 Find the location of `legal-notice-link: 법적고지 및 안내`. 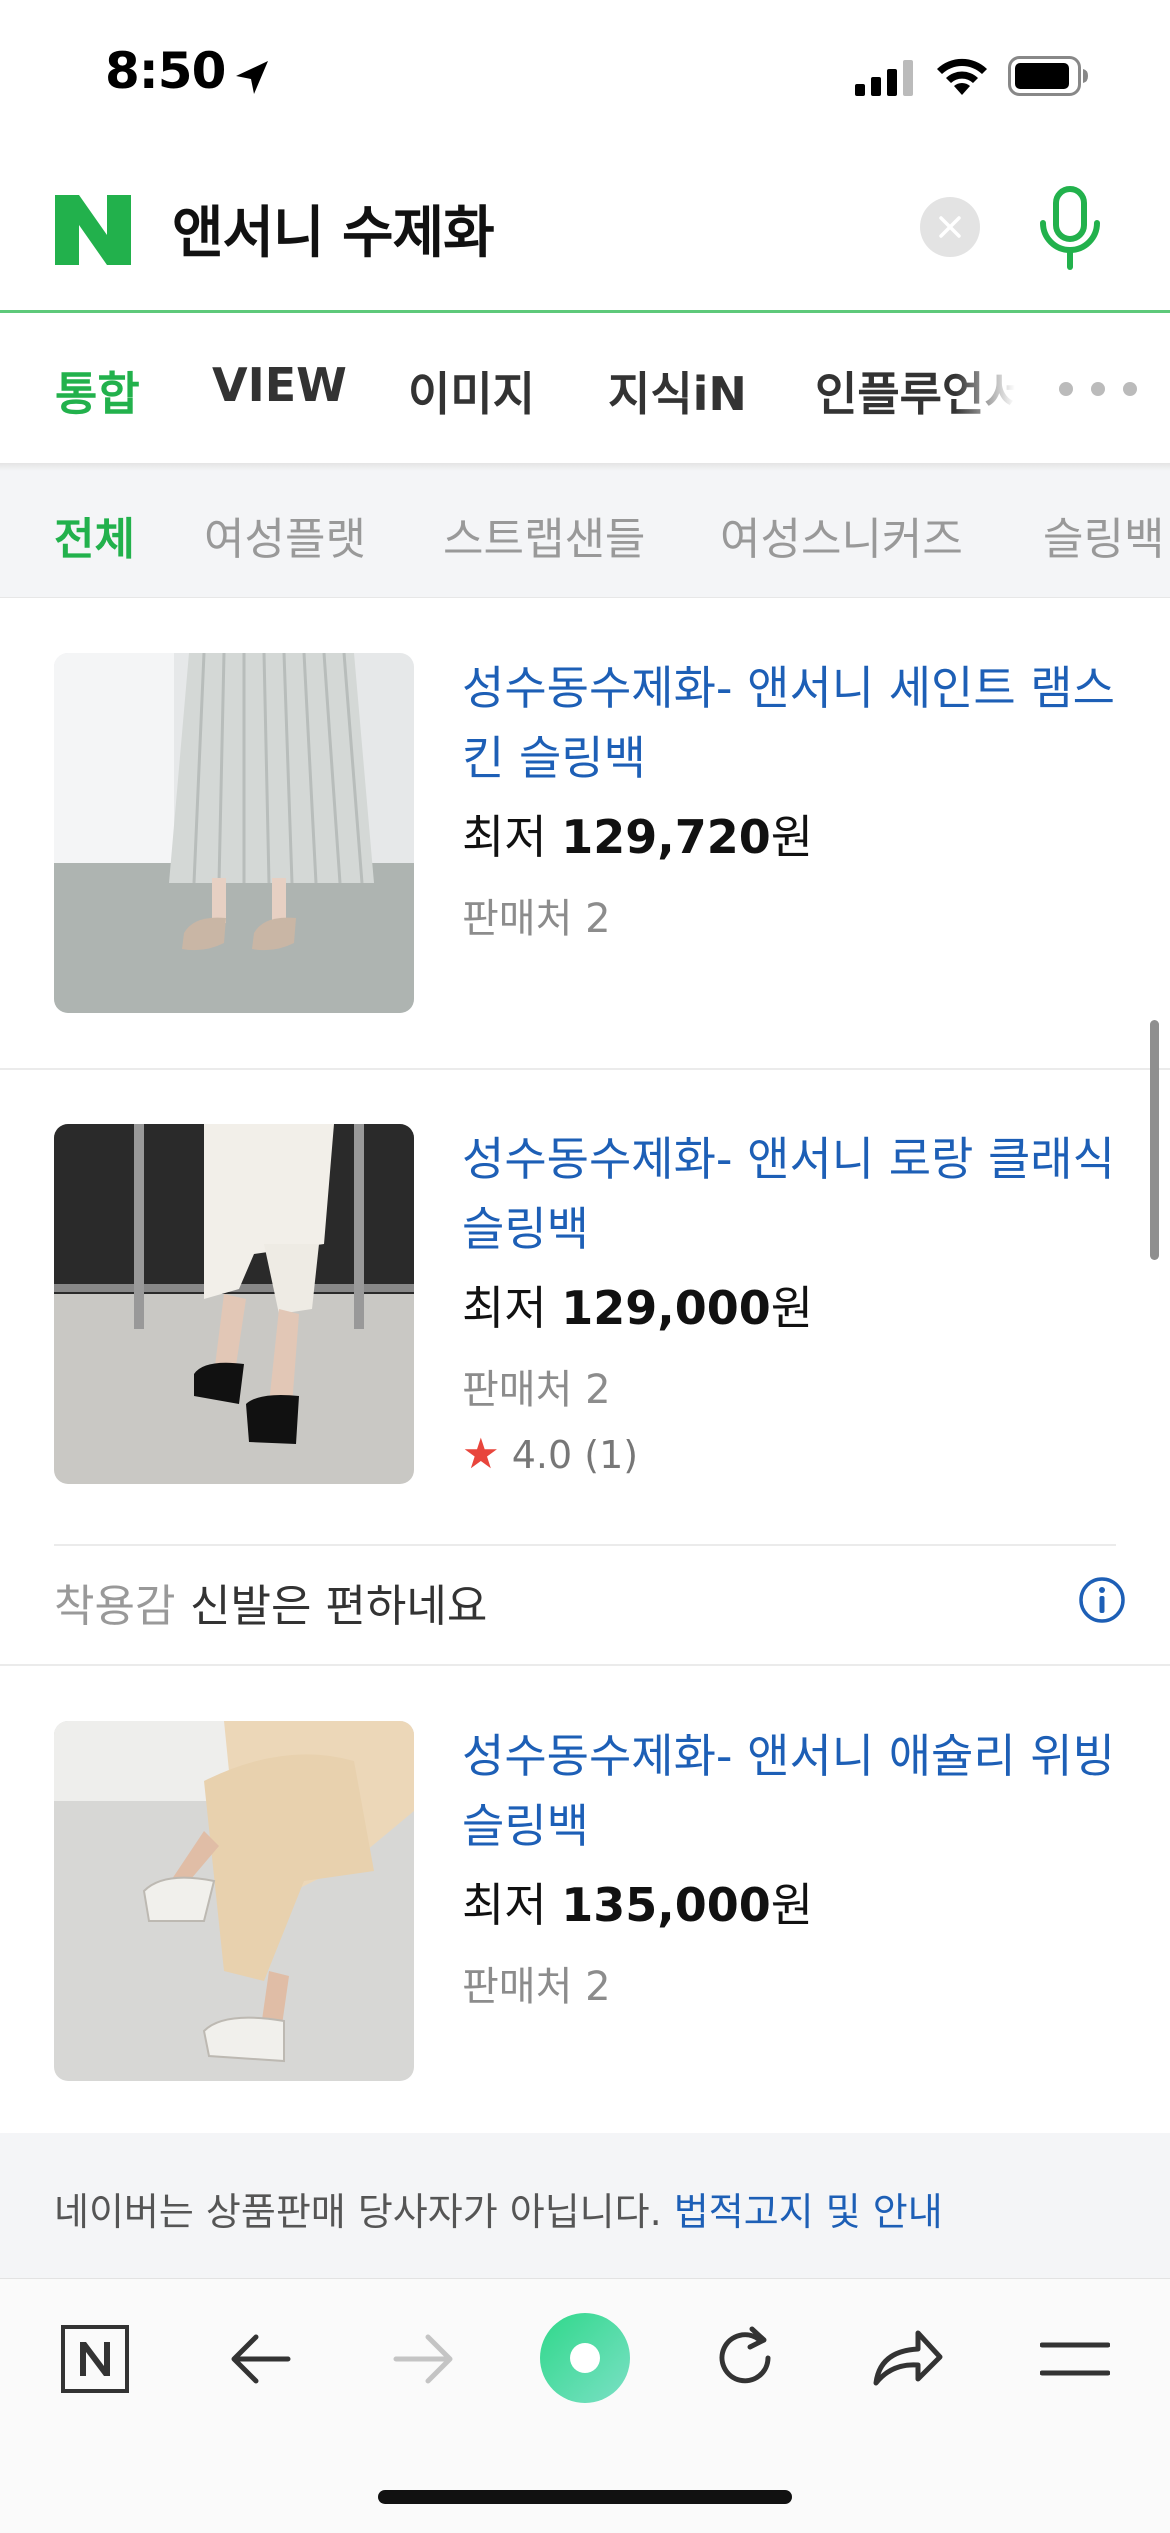

legal-notice-link: 법적고지 및 안내 is located at coordinates (808, 2212).